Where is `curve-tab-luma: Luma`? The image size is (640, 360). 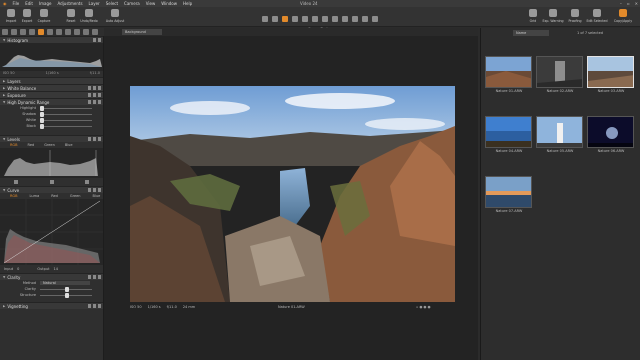
curve-tab-luma: Luma is located at coordinates (35, 196).